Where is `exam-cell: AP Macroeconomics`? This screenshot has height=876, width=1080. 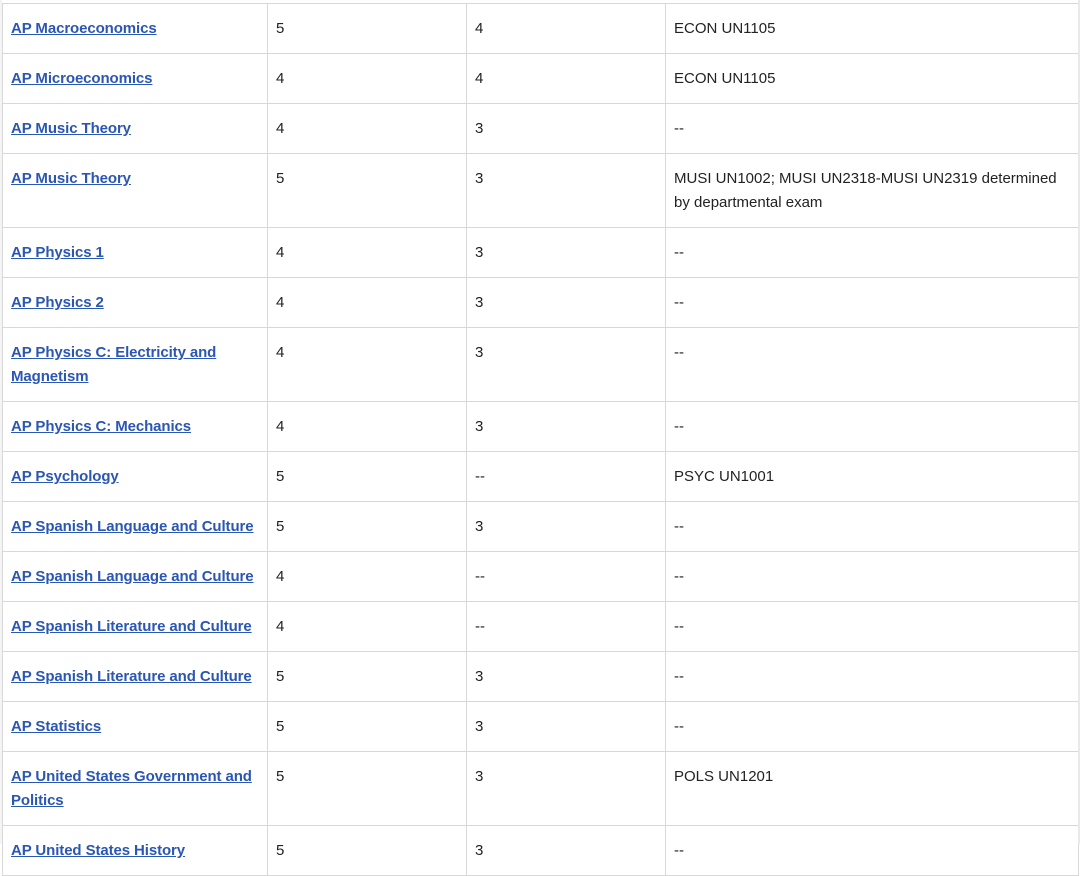
exam-cell: AP Macroeconomics is located at coordinates (135, 28).